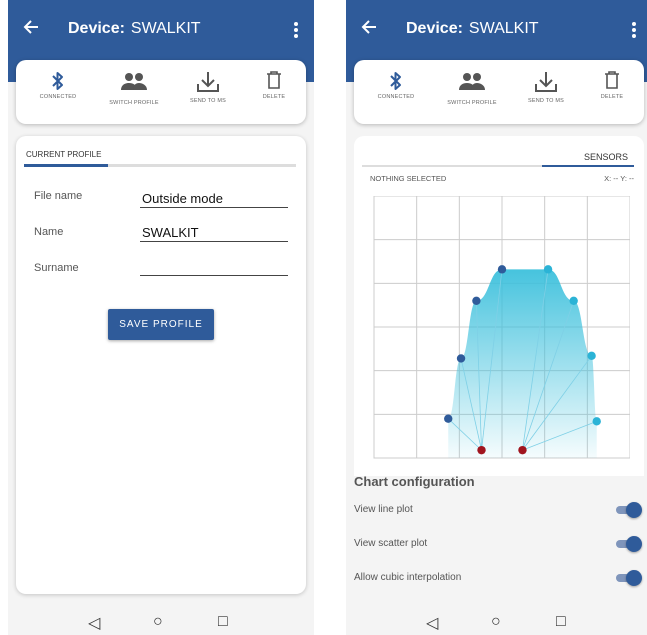 The width and height of the screenshot is (647, 635). What do you see at coordinates (498, 510) in the screenshot?
I see `option-line-plot: View line plot` at bounding box center [498, 510].